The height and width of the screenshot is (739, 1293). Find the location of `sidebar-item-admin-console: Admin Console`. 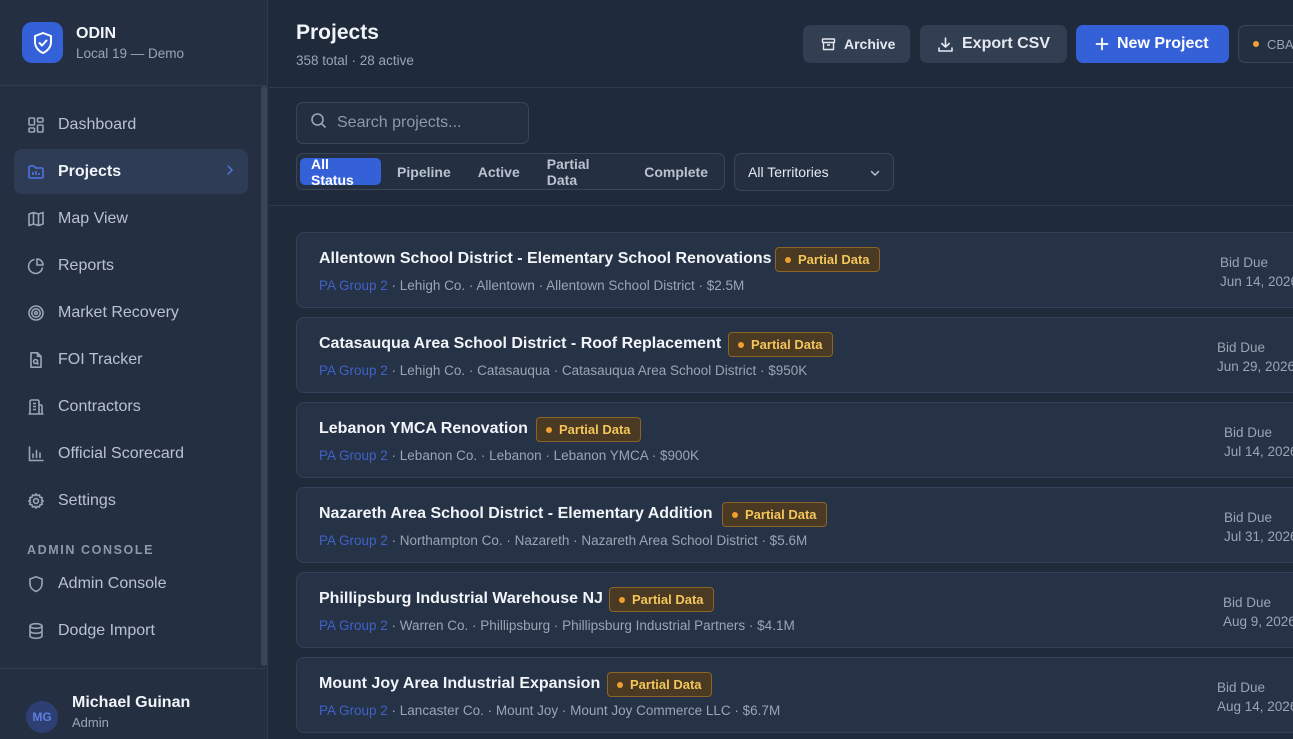

sidebar-item-admin-console: Admin Console is located at coordinates (131, 583).